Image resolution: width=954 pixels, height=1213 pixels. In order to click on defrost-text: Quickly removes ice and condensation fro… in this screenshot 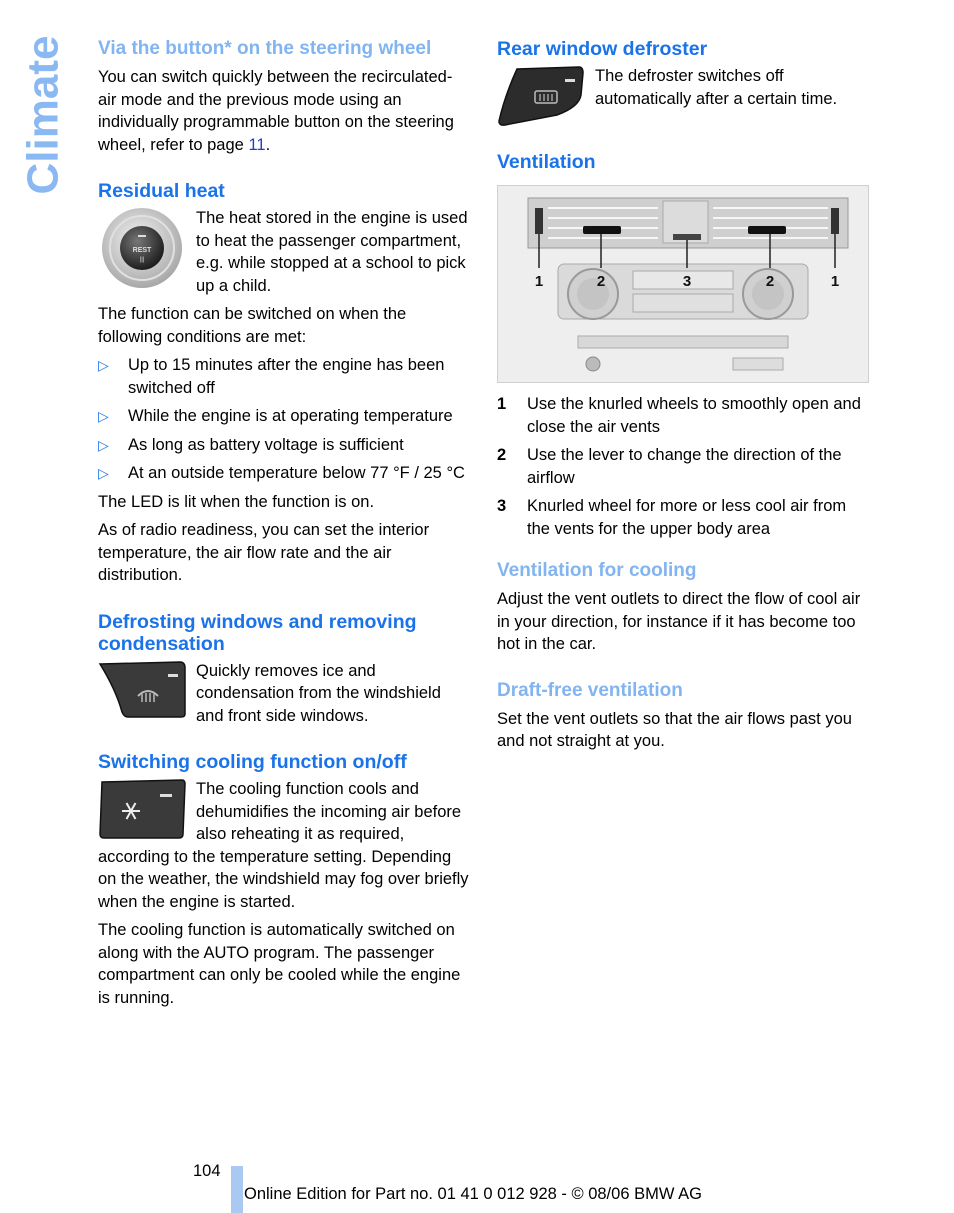, I will do `click(318, 693)`.